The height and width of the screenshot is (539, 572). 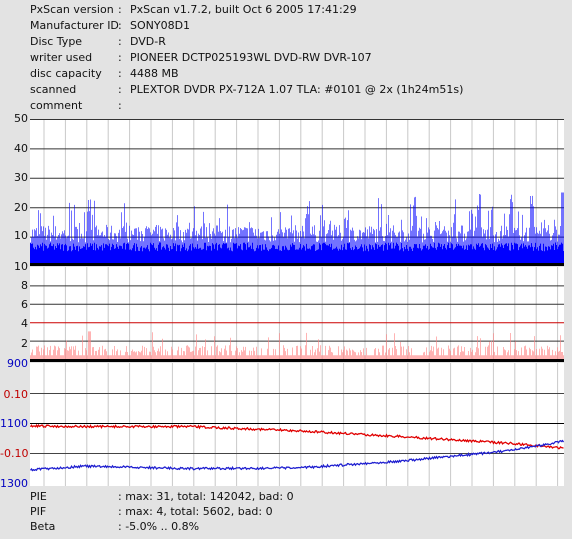 I want to click on info-label: Manufacturer ID, so click(x=74, y=25).